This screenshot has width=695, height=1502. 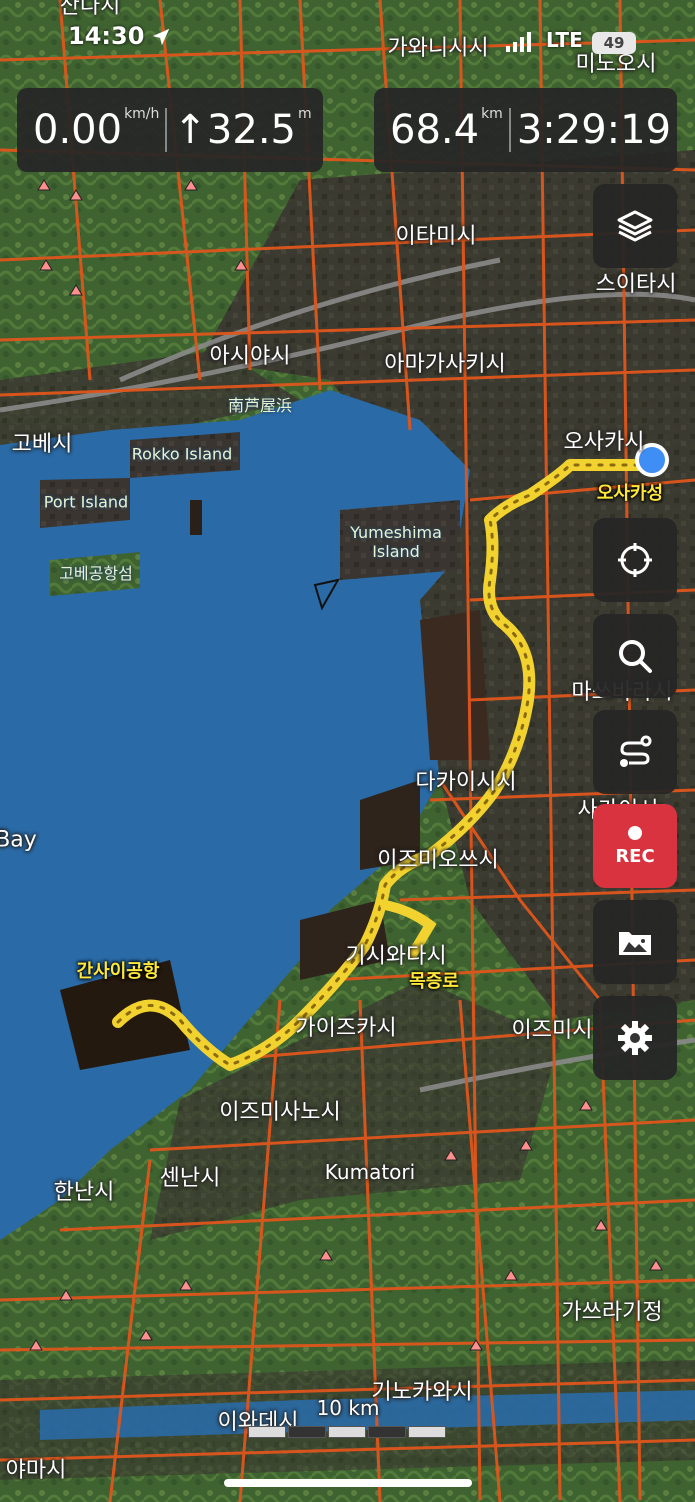 I want to click on map-label-kawanishi: 가와니시시, so click(x=438, y=48).